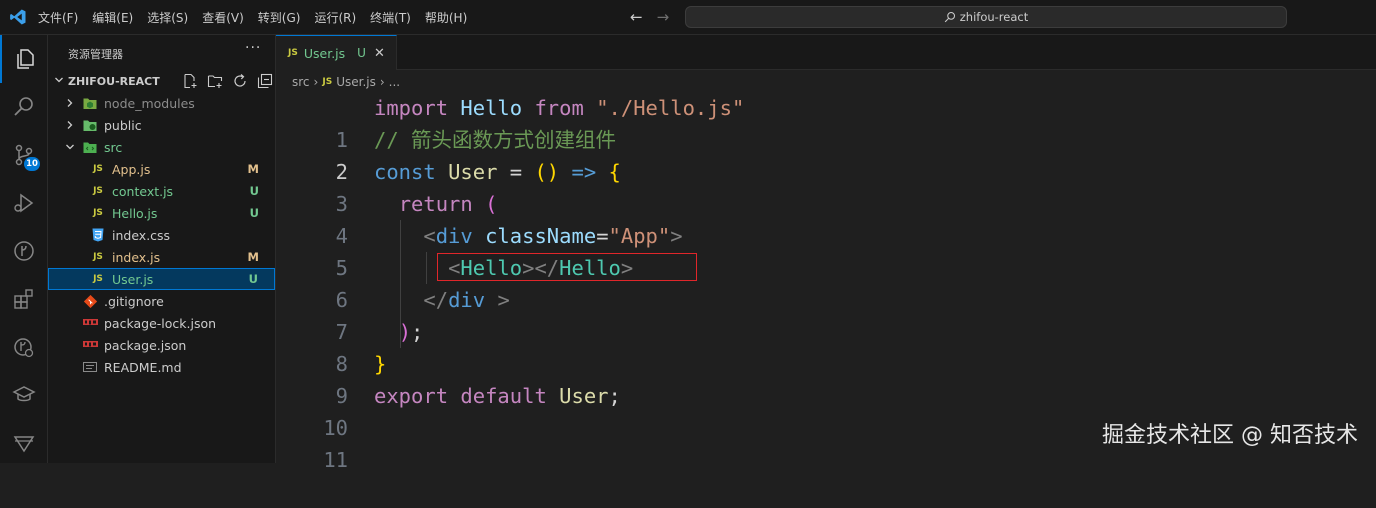  Describe the element at coordinates (161, 257) in the screenshot. I see `tree-file-index-js: JS index.js M` at that location.